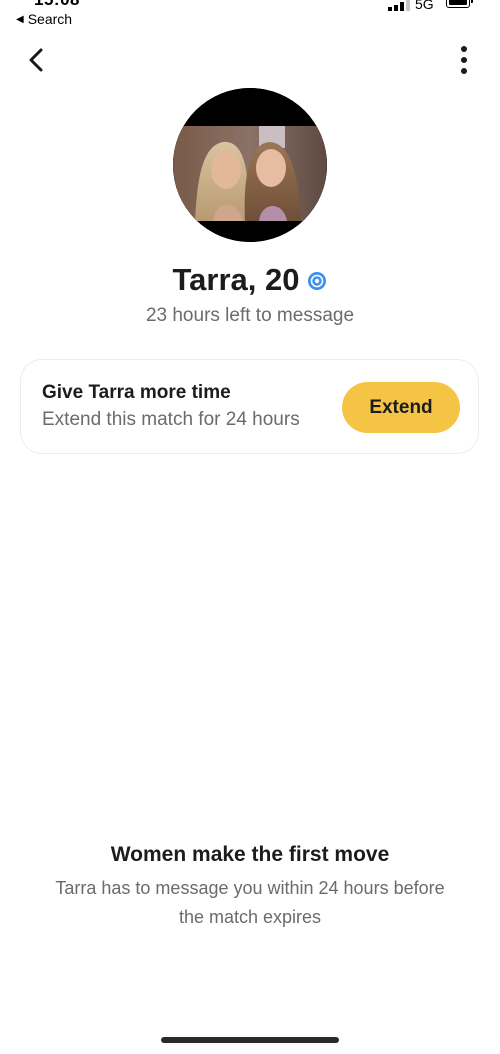 This screenshot has height=1054, width=500. What do you see at coordinates (317, 281) in the screenshot?
I see `verified-badge-icon` at bounding box center [317, 281].